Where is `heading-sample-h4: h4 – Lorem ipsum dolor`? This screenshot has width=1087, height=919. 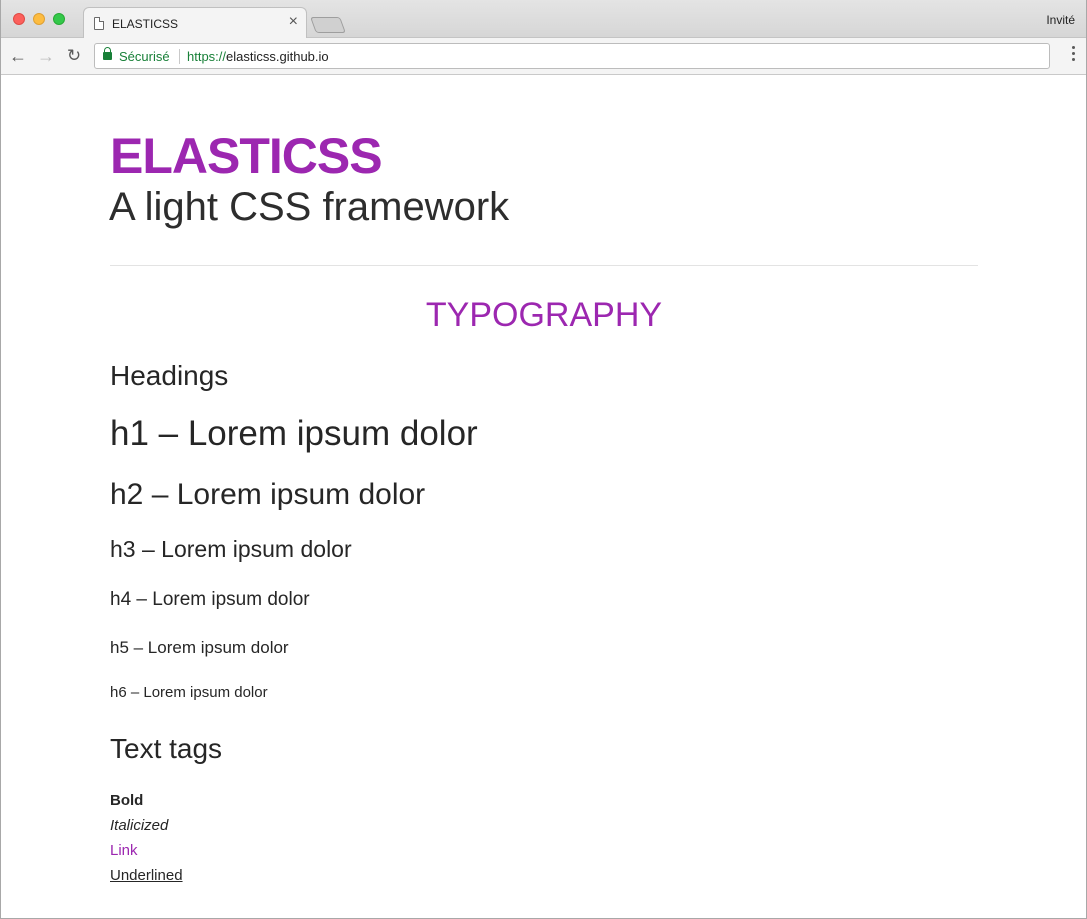
heading-sample-h4: h4 – Lorem ipsum dolor is located at coordinates (210, 599).